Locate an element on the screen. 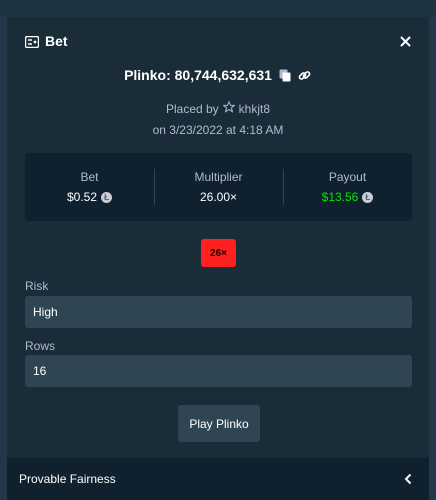  username-link: khkjt8 is located at coordinates (254, 109).